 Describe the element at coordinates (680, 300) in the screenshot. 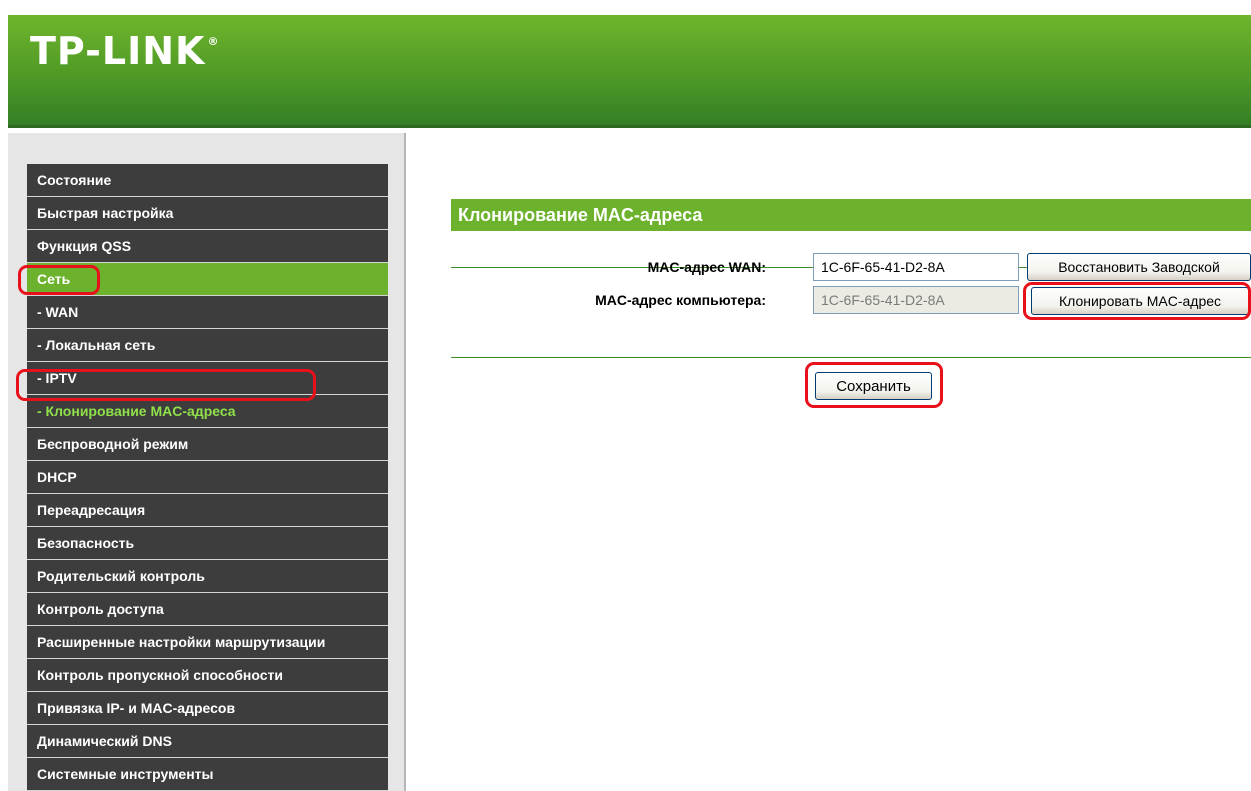

I see `pc-mac-label: MAC-адрес компьютера:` at that location.